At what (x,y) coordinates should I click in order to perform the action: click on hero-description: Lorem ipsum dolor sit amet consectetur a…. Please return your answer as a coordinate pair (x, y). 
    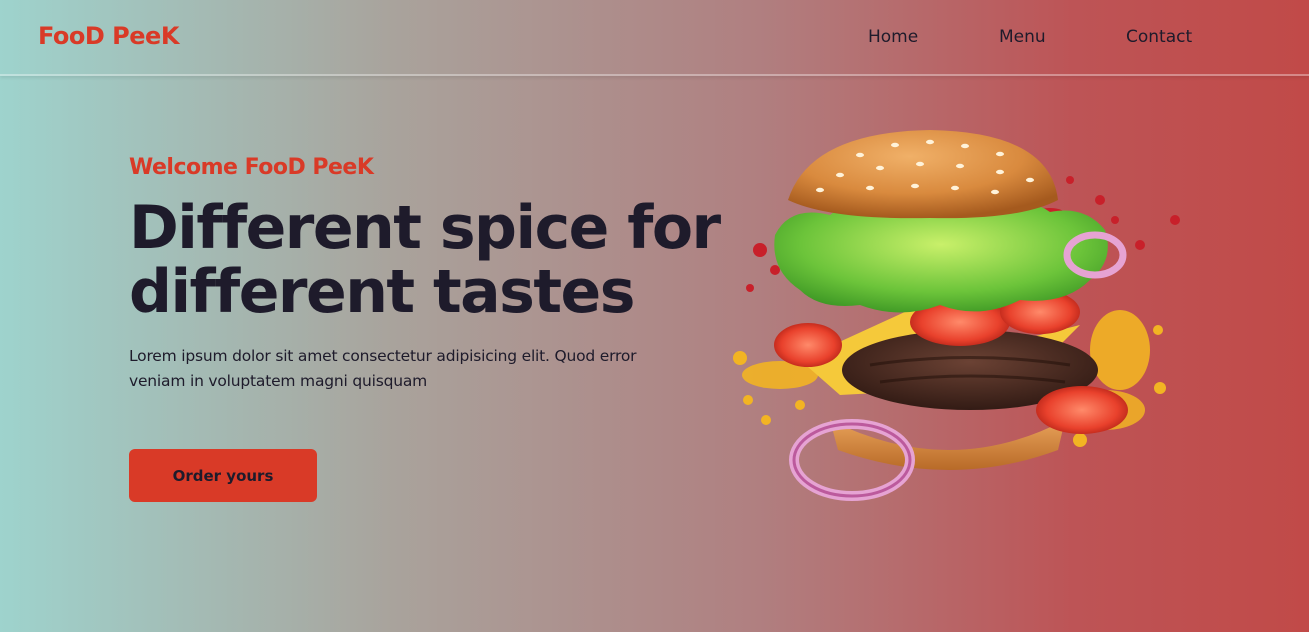
    Looking at the image, I should click on (383, 368).